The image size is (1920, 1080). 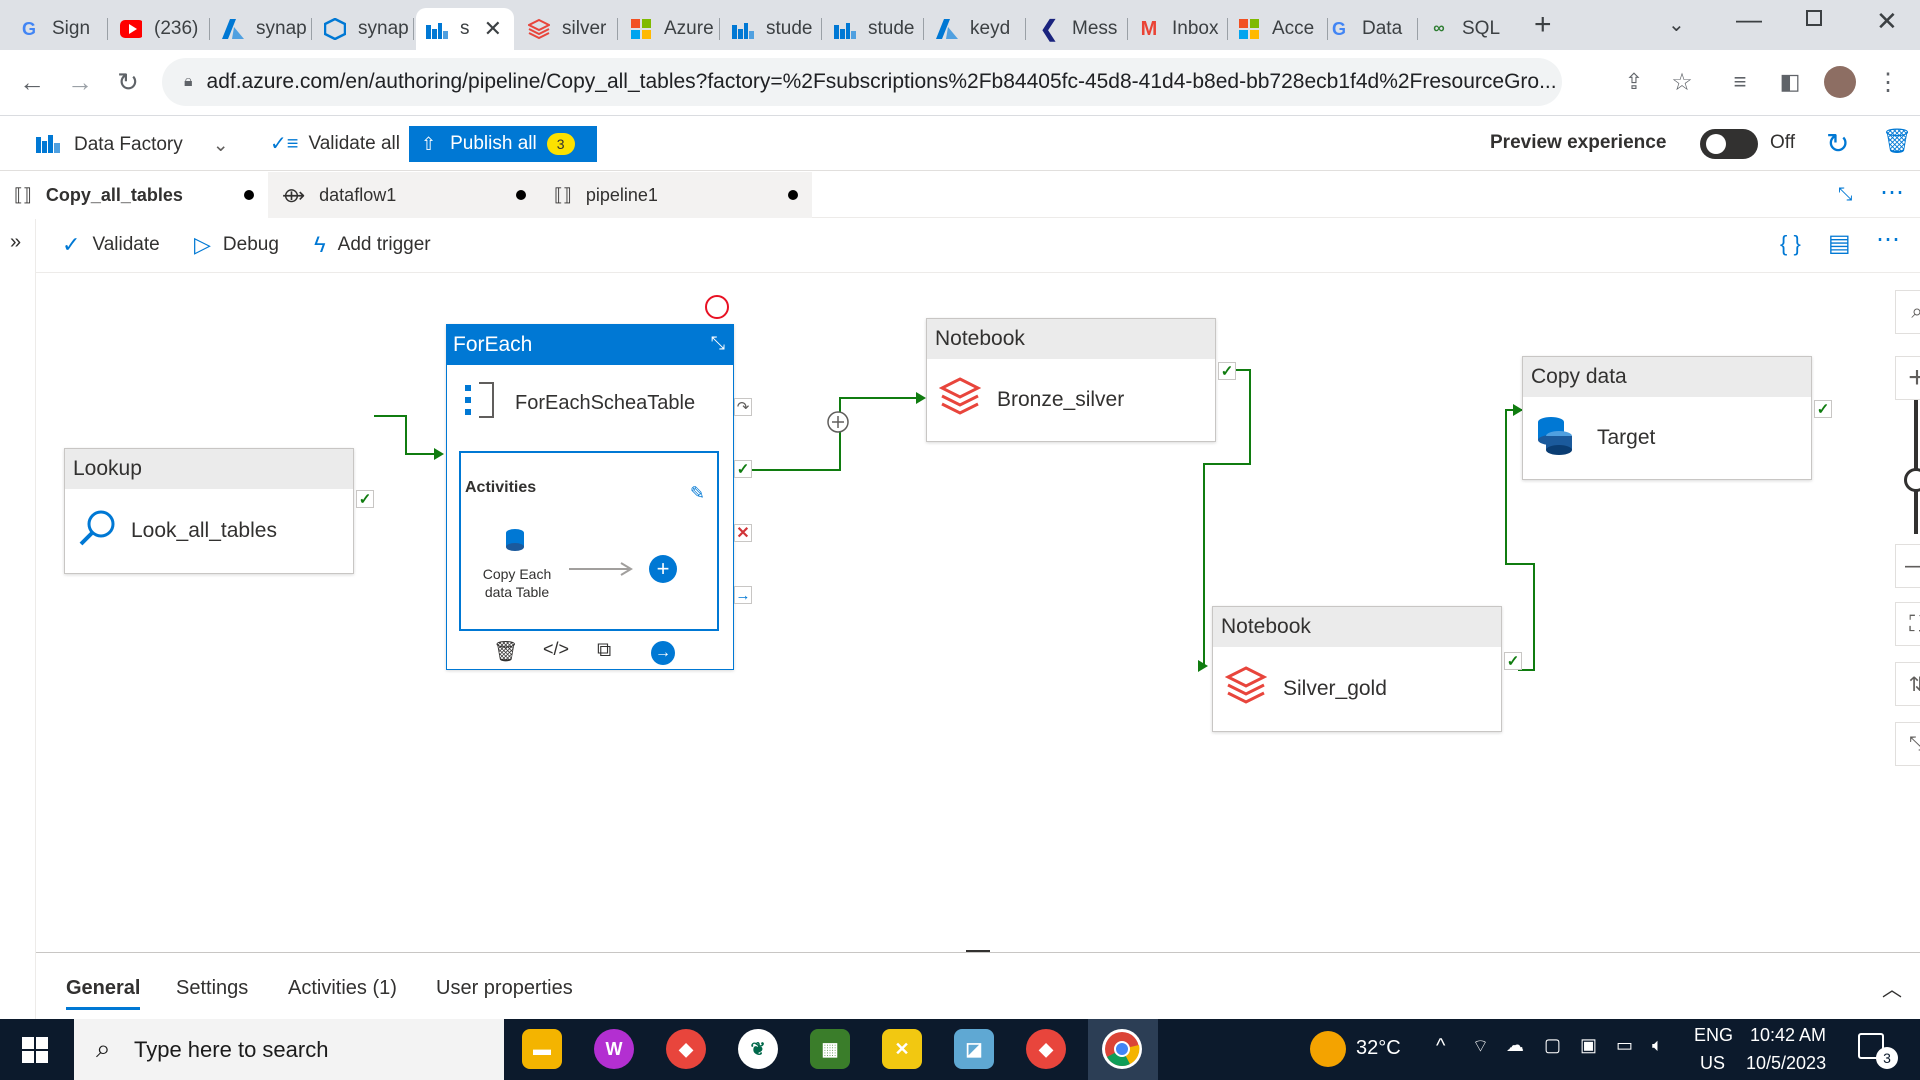 I want to click on bookmark-star-icon: ☆, so click(x=1682, y=82).